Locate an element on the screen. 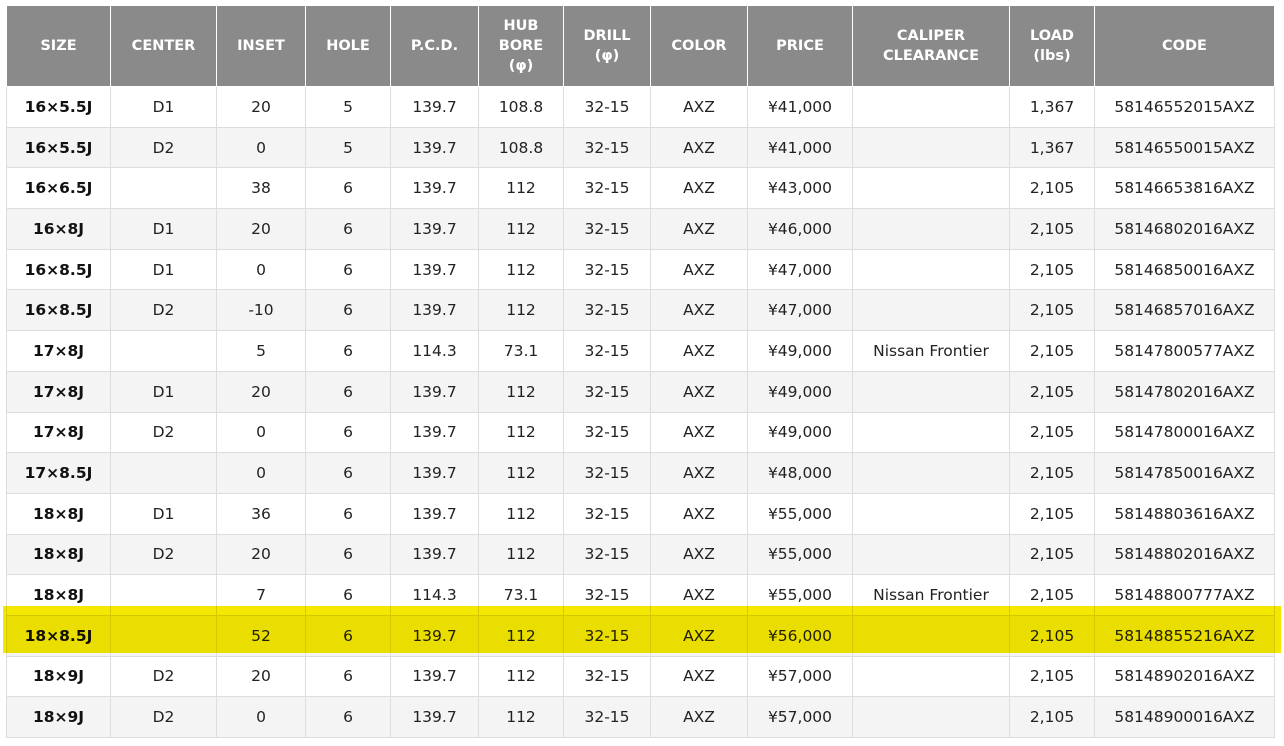 Image resolution: width=1284 pixels, height=746 pixels. cell-code: 58147850016AXZ is located at coordinates (1184, 473).